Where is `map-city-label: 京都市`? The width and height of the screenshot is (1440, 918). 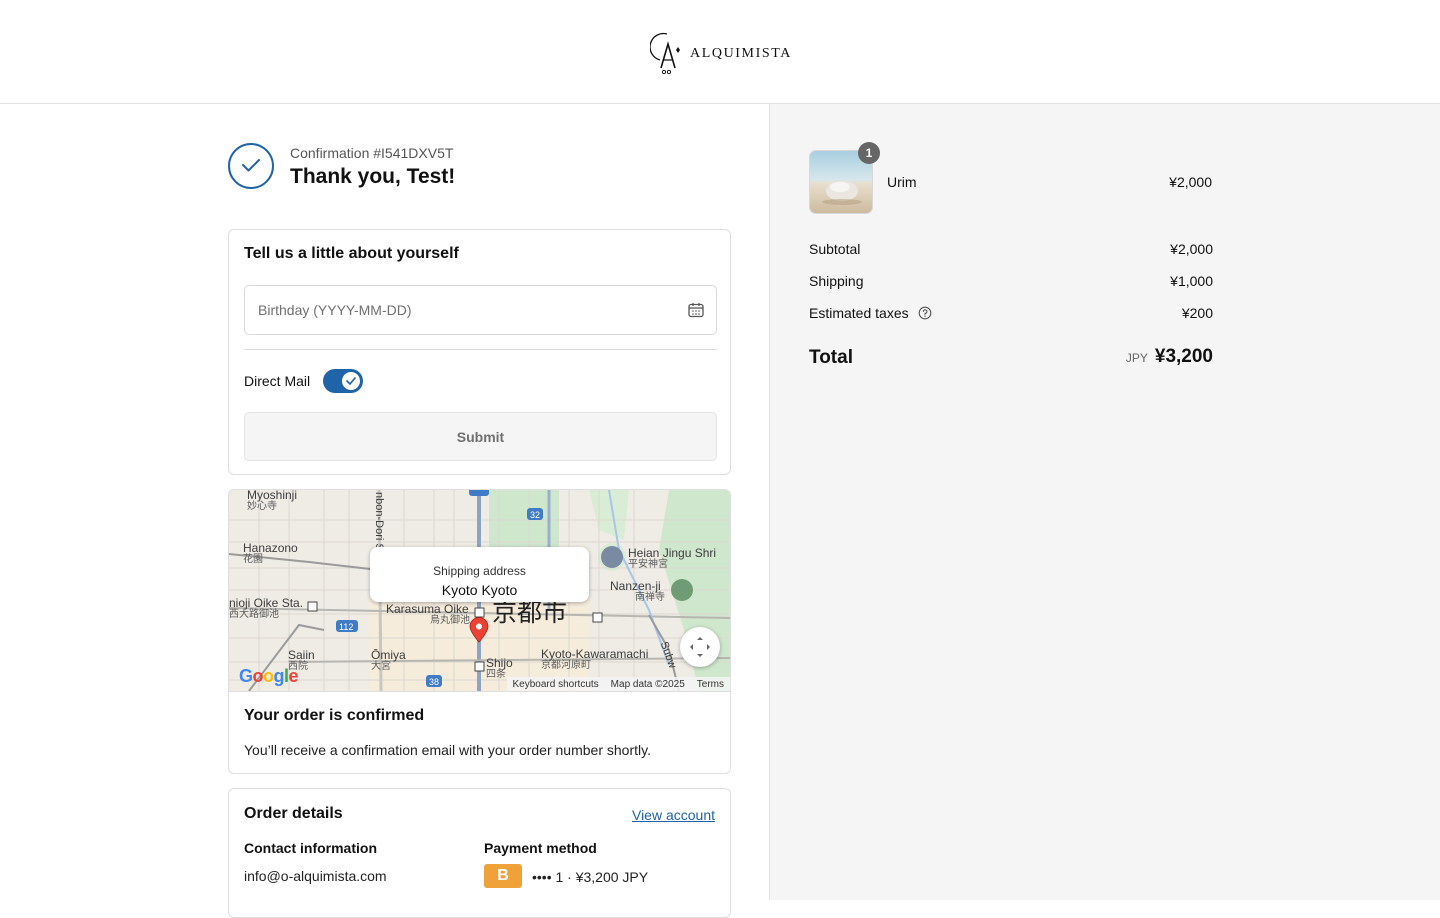 map-city-label: 京都市 is located at coordinates (530, 613).